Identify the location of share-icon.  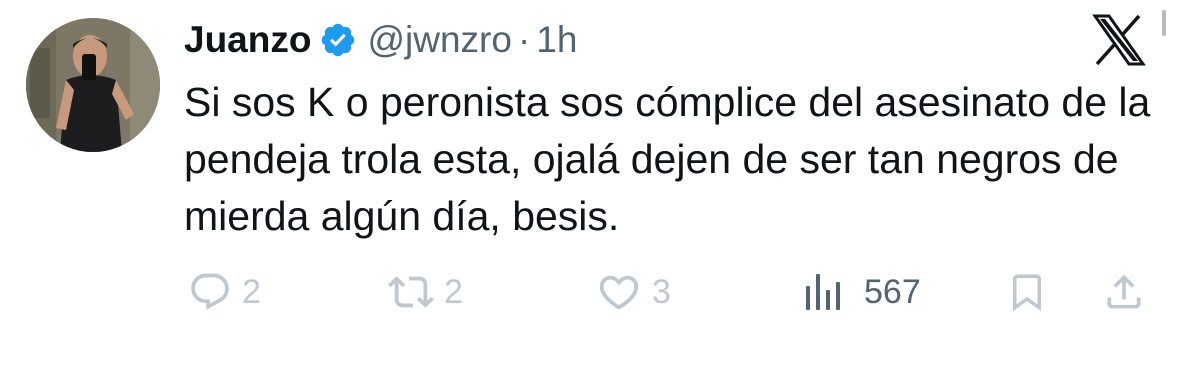
(1124, 292).